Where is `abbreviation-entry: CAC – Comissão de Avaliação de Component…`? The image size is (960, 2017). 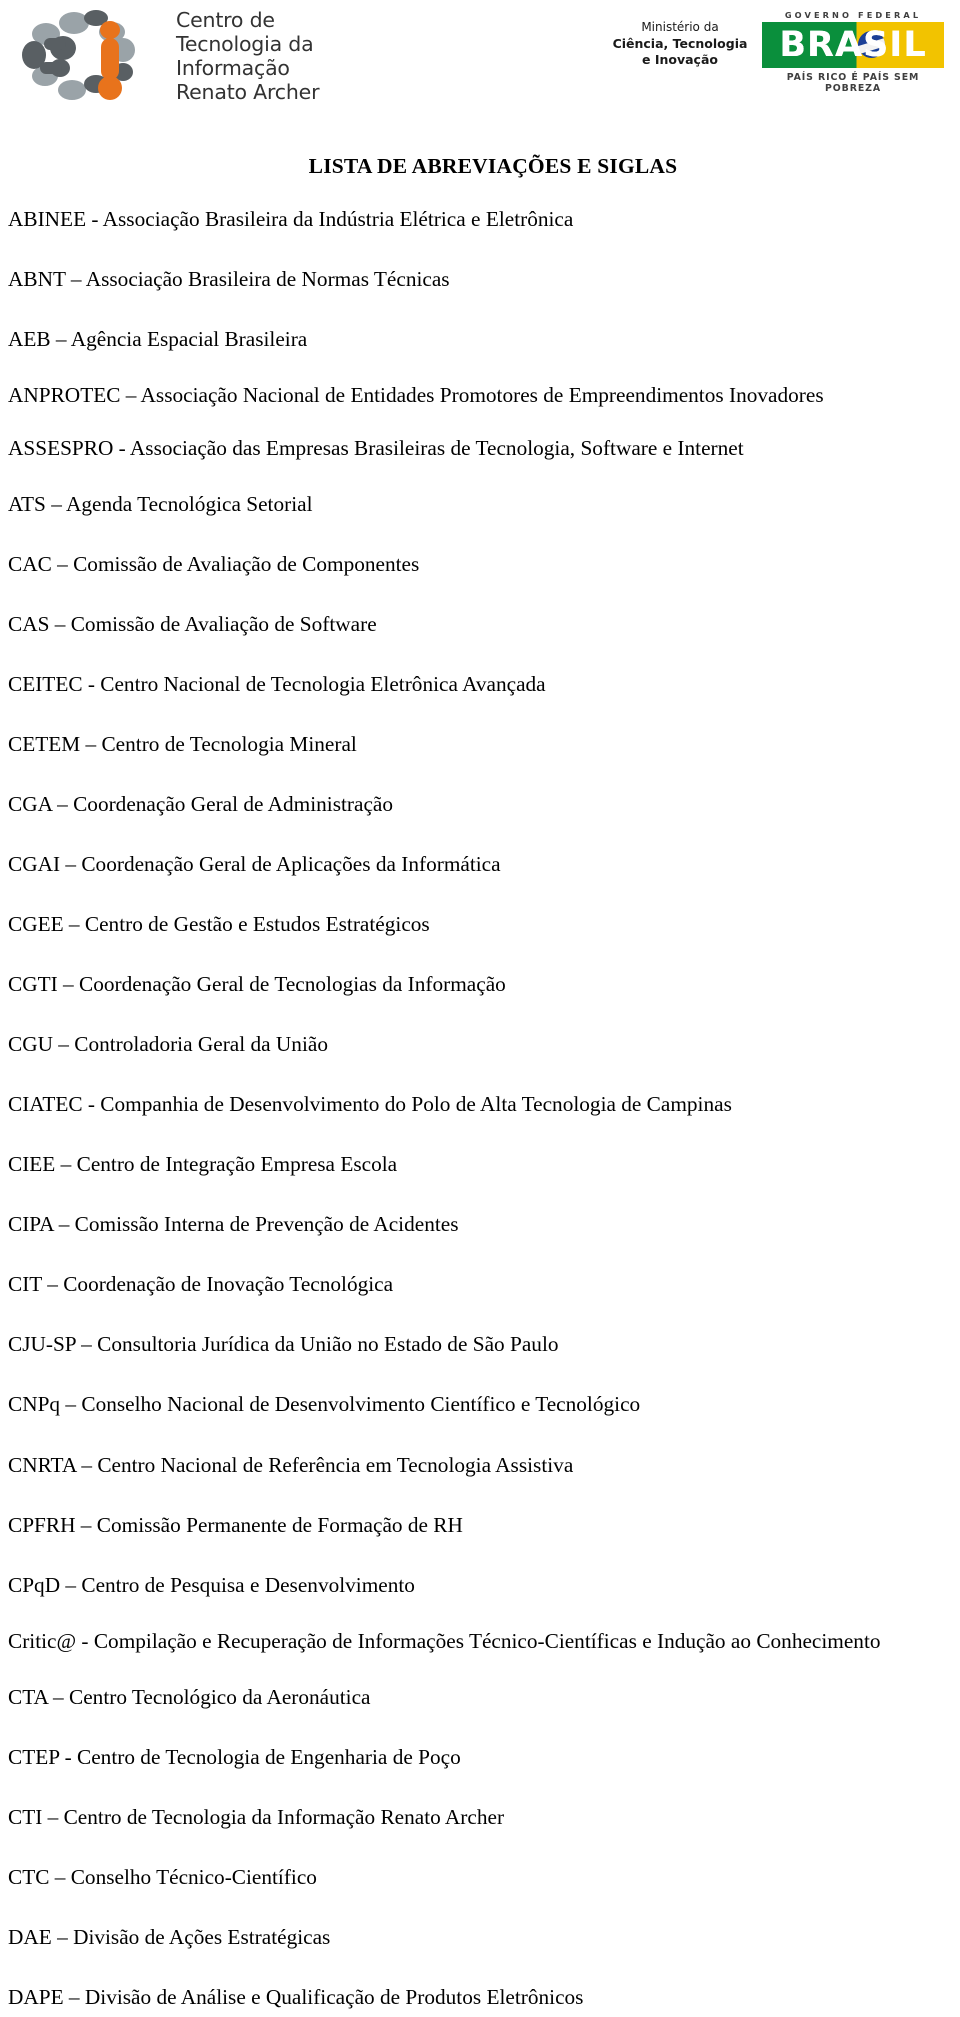 abbreviation-entry: CAC – Comissão de Avaliação de Component… is located at coordinates (214, 563).